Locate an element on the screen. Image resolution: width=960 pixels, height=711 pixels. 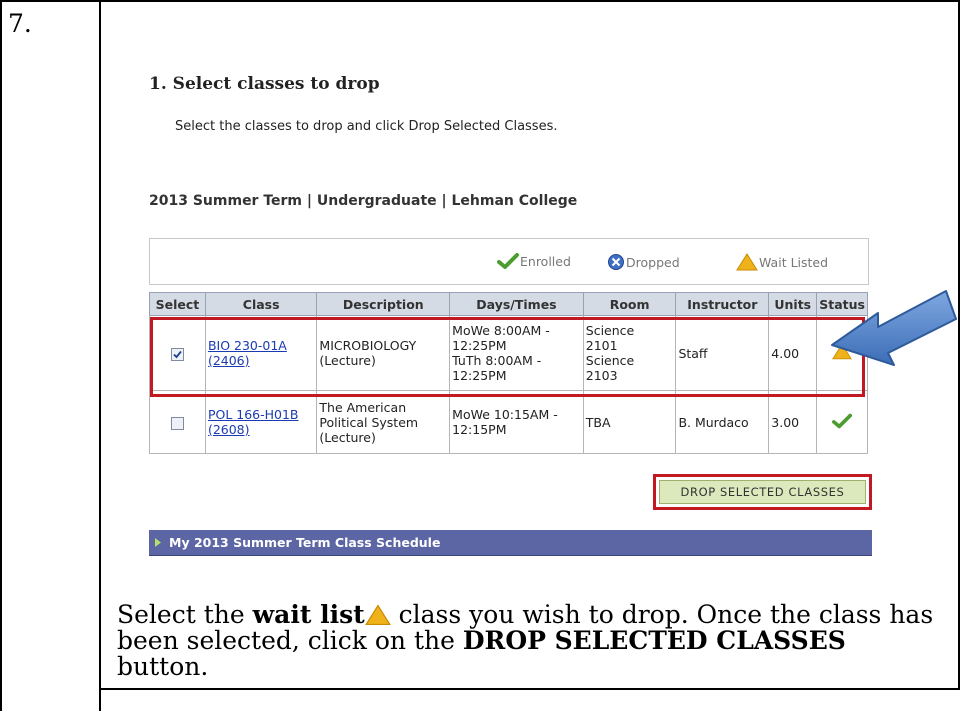
status-cell is located at coordinates (842, 422).